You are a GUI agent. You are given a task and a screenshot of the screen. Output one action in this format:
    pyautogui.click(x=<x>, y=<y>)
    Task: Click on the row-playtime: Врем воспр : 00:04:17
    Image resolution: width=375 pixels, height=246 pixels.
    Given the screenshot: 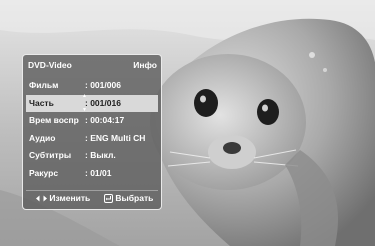 What is the action you would take?
    pyautogui.click(x=92, y=121)
    